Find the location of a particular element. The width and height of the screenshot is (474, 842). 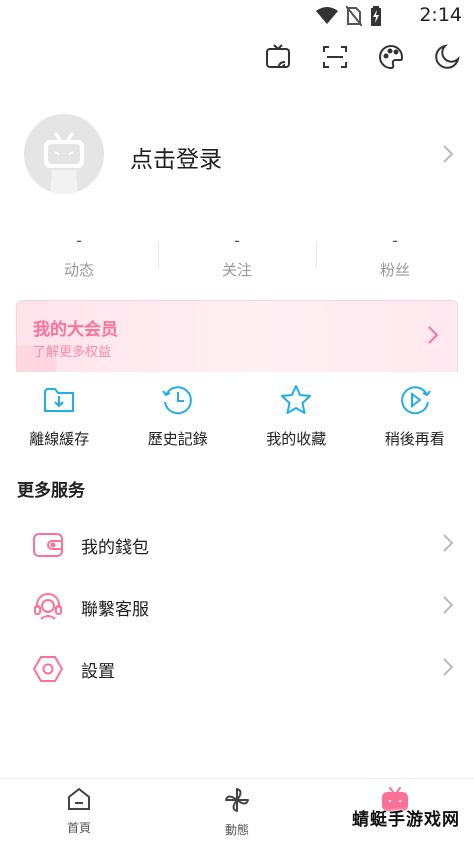

stat-following: - 关注 is located at coordinates (237, 256).